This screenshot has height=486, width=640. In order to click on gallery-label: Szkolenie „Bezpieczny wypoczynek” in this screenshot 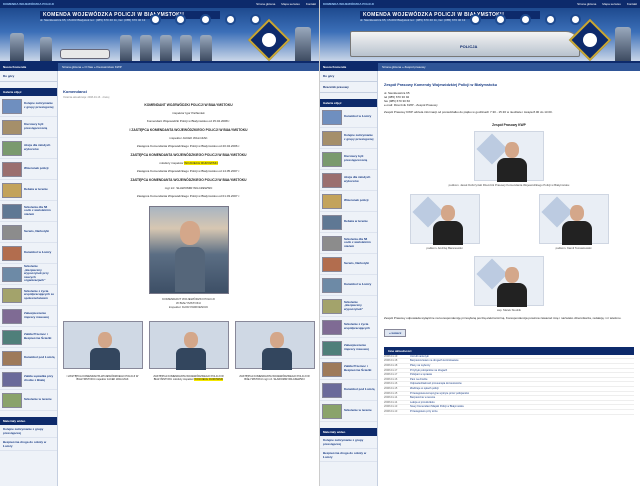, I will do `click(359, 306)`.